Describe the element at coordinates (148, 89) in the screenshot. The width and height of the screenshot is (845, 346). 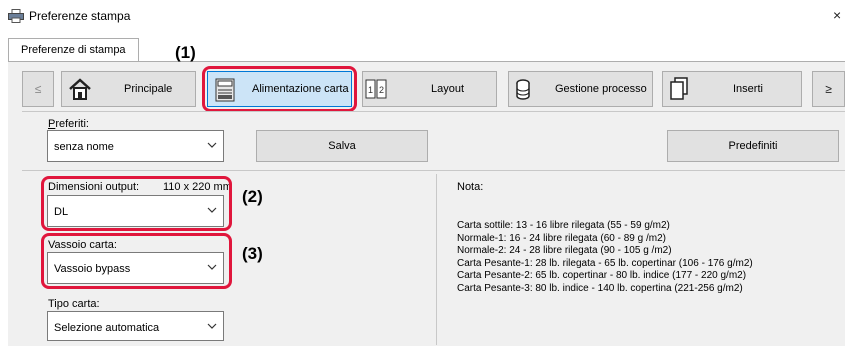
I see `nav-principale-label: Principale` at that location.